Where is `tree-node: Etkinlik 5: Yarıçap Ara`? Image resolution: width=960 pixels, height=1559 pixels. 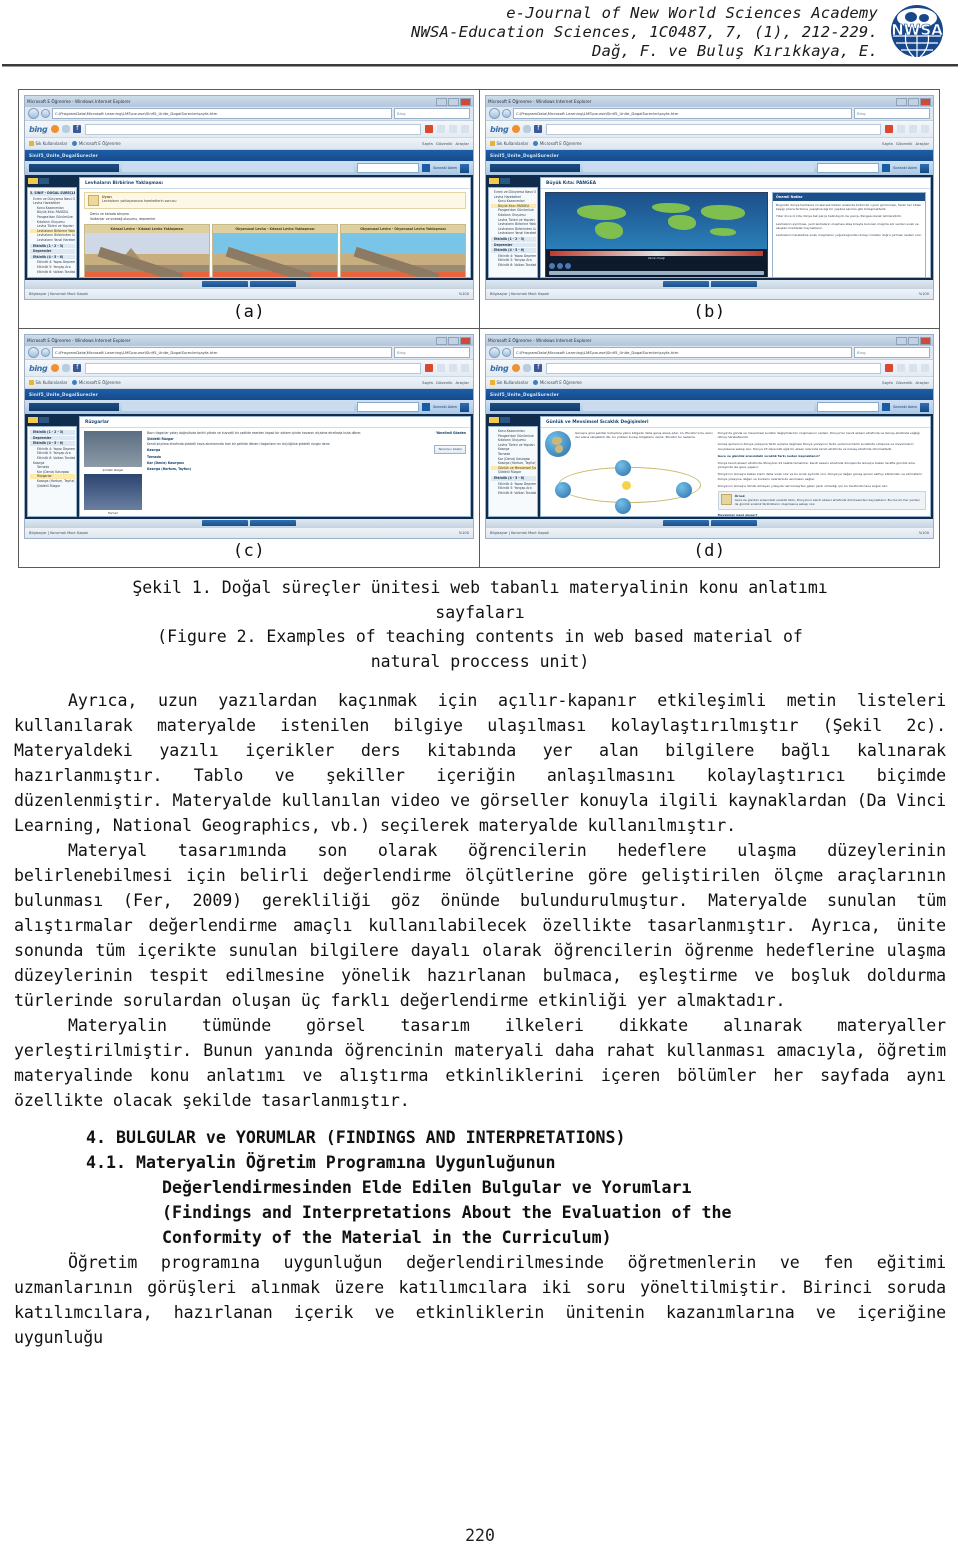
tree-node: Etkinlik 5: Yarıçap Ara is located at coordinates (52, 267).